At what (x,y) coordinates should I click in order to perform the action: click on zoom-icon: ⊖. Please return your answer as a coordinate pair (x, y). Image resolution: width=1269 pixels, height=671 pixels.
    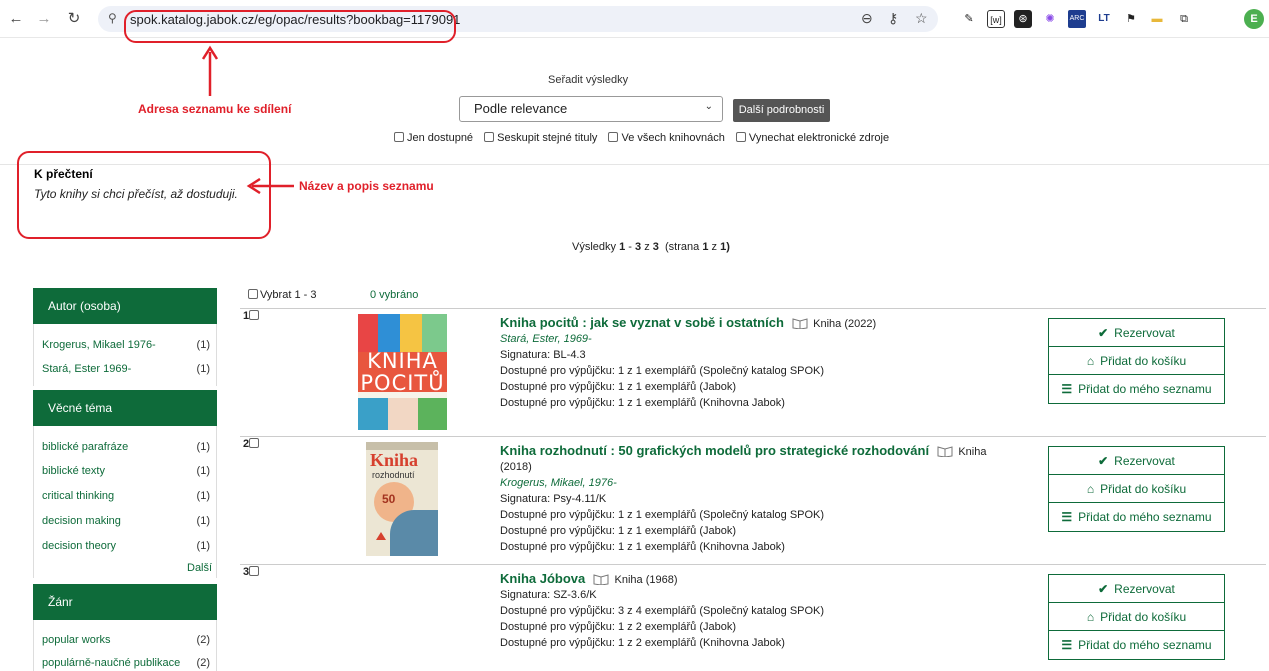
    Looking at the image, I should click on (867, 18).